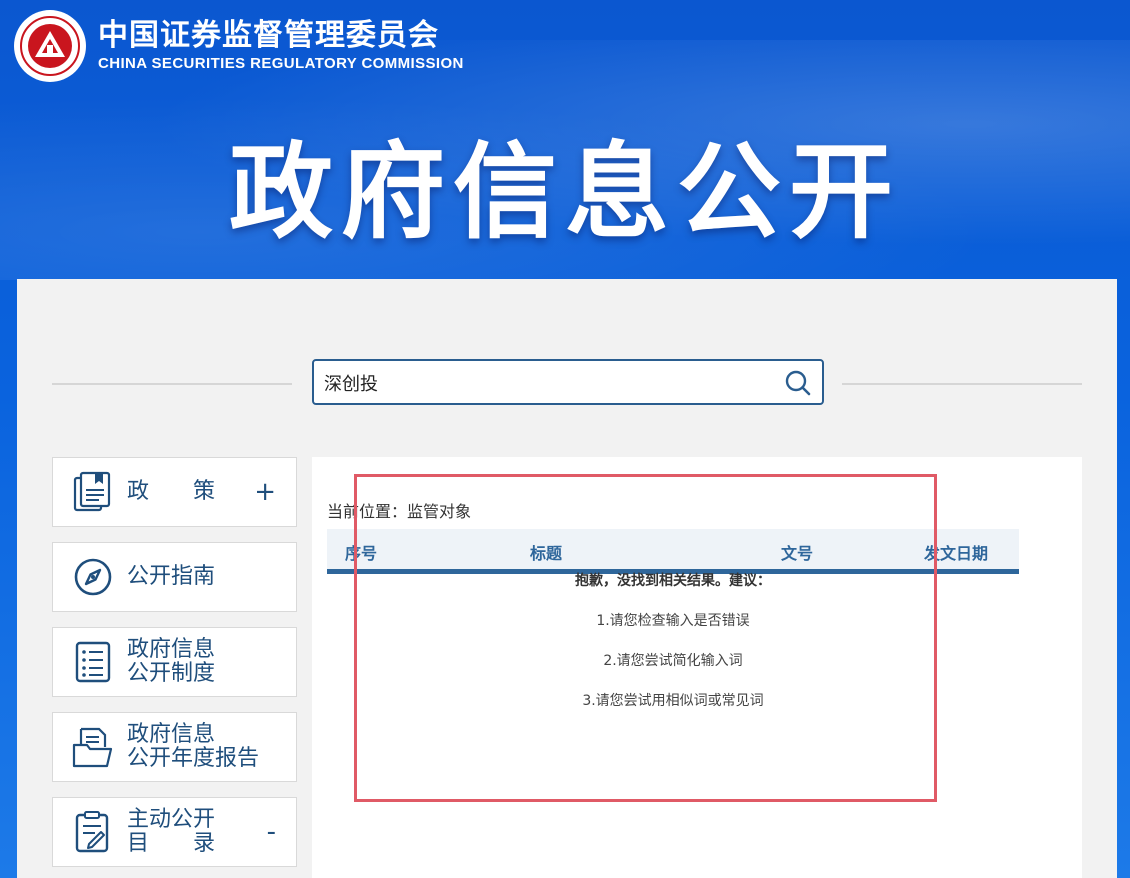 This screenshot has height=878, width=1130. What do you see at coordinates (281, 63) in the screenshot?
I see `org-name-en: CHINA SECURITIES REGULATORY COMMISSION` at bounding box center [281, 63].